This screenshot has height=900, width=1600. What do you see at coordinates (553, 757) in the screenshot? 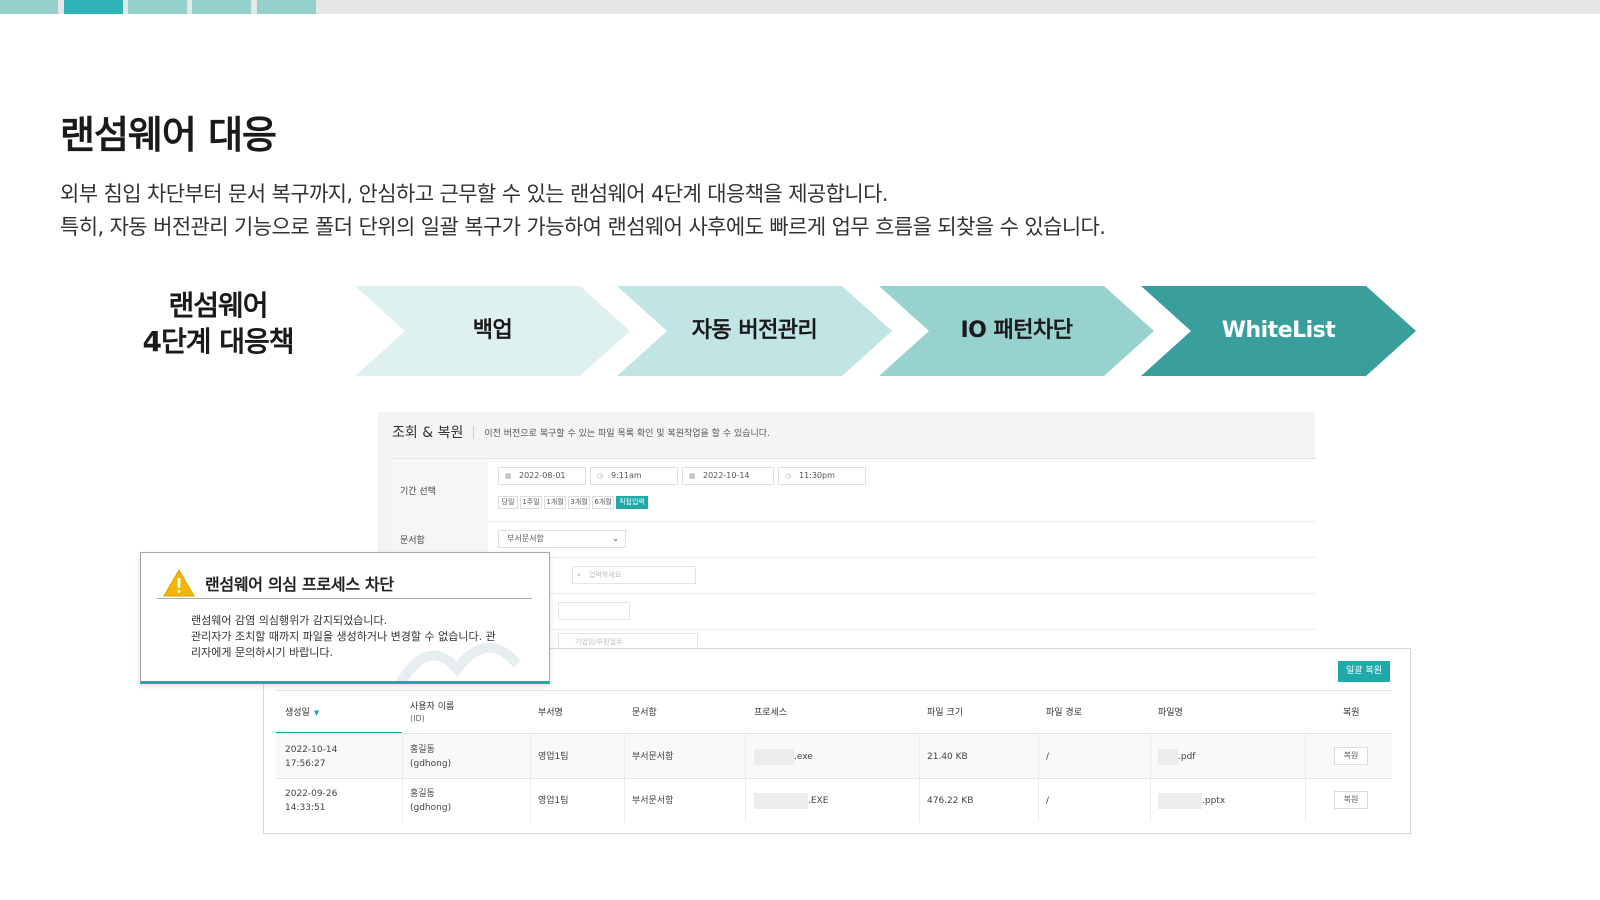
I see `row1-dept: 영업1팀` at bounding box center [553, 757].